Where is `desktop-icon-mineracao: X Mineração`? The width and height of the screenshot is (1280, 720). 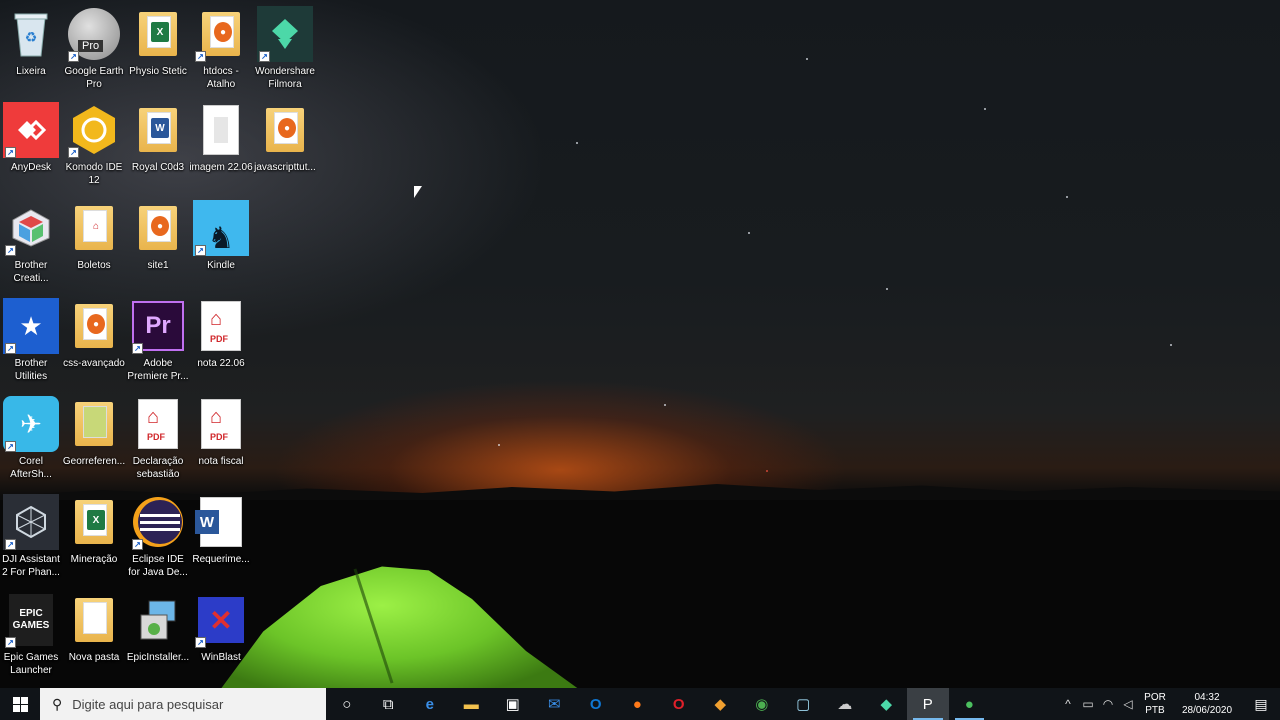 desktop-icon-mineracao: X Mineração is located at coordinates (94, 540).